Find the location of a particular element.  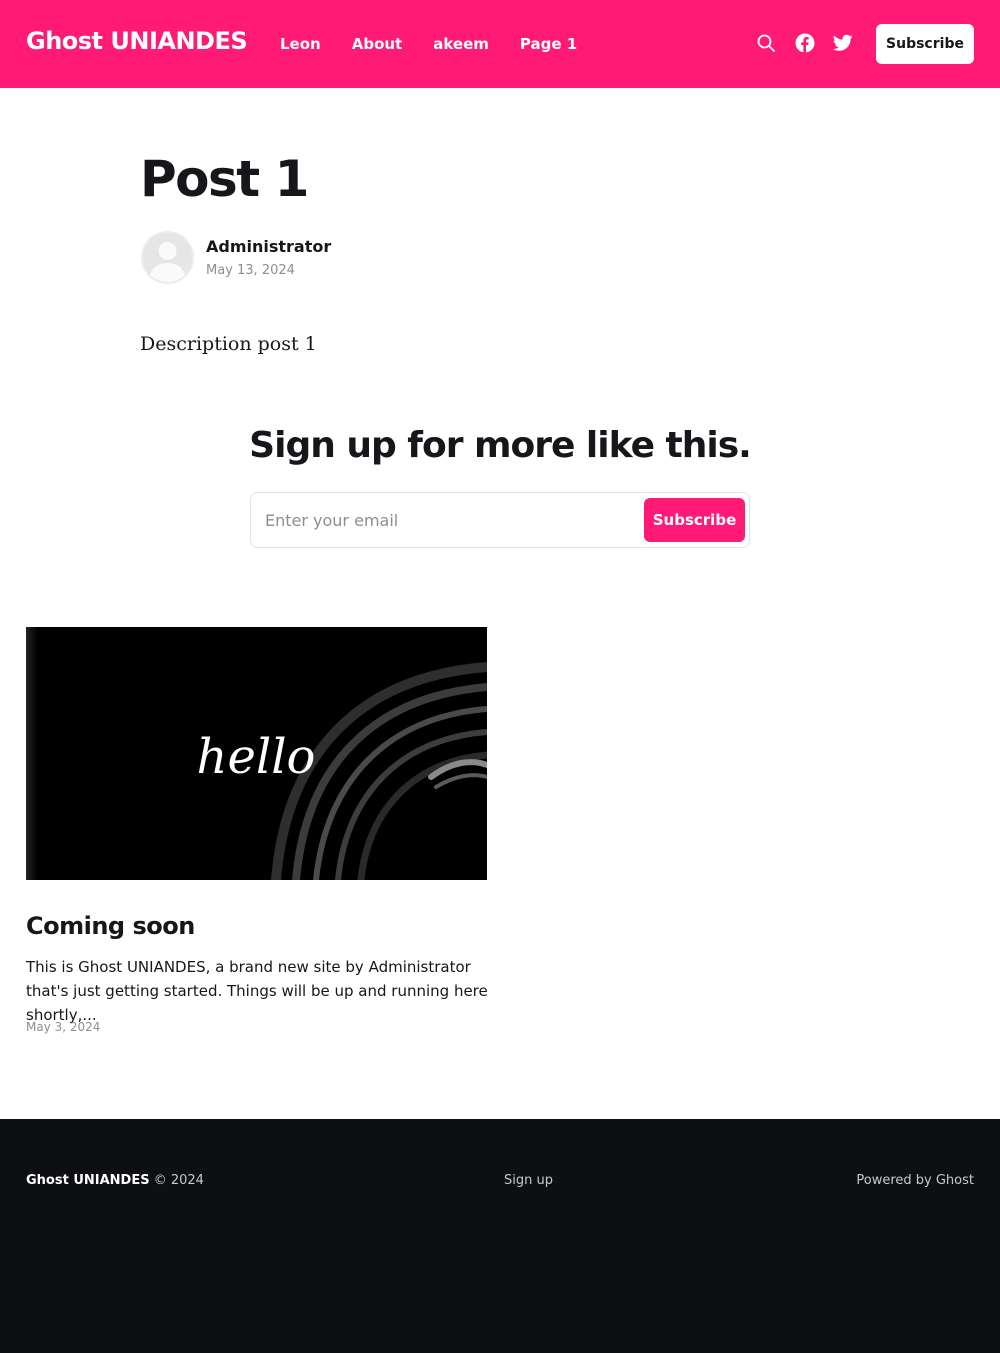

search-icon is located at coordinates (766, 43).